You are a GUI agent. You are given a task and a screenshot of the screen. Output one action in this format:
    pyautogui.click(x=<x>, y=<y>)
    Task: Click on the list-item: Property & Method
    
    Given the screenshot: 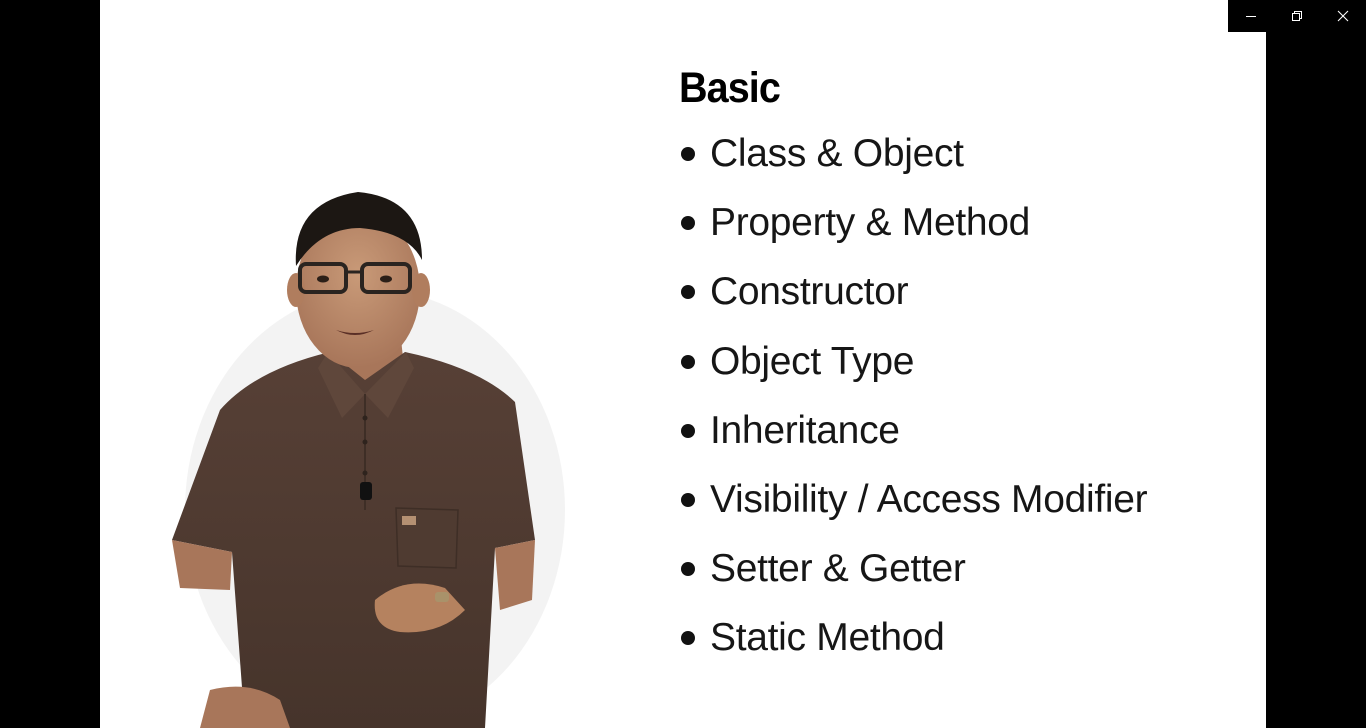 What is the action you would take?
    pyautogui.click(x=913, y=233)
    